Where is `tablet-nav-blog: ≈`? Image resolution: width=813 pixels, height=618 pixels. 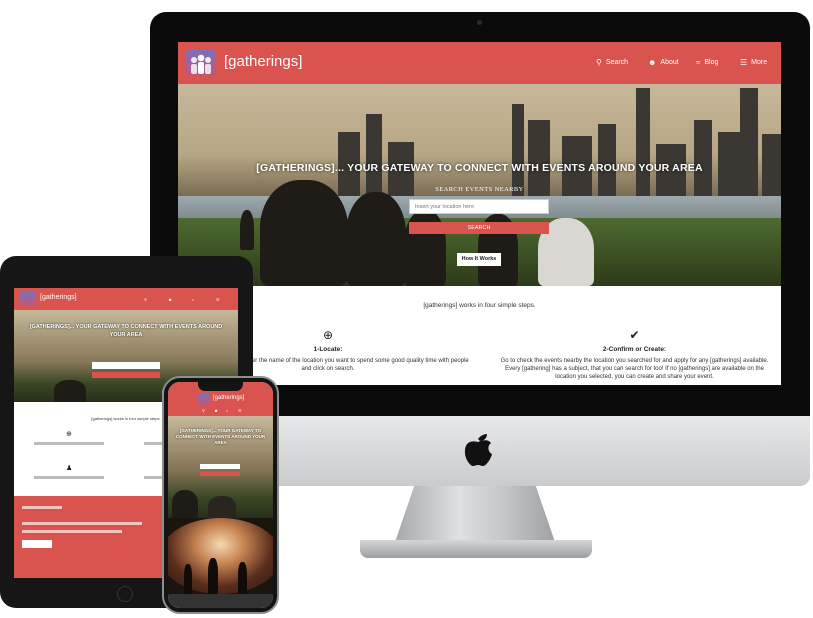 tablet-nav-blog: ≈ is located at coordinates (193, 299).